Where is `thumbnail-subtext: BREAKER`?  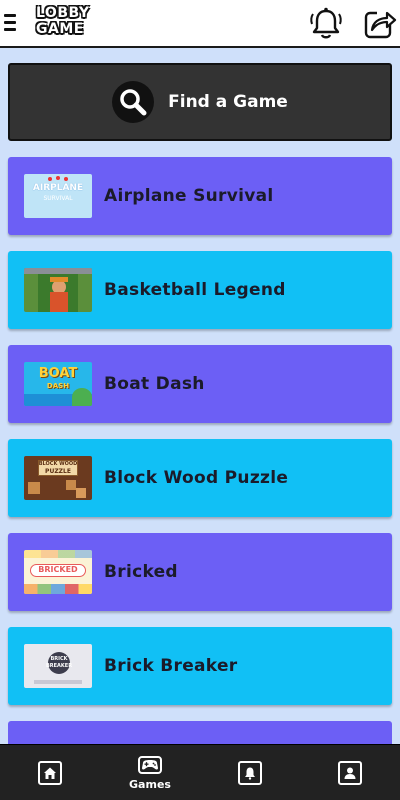
thumbnail-subtext: BREAKER is located at coordinates (59, 666).